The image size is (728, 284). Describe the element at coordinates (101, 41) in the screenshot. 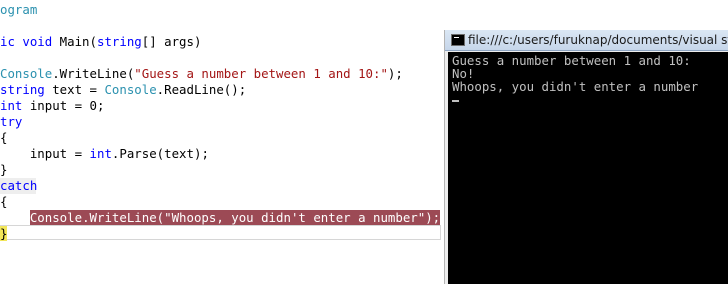

I see `code-line: ic void Main(string[] args)` at that location.